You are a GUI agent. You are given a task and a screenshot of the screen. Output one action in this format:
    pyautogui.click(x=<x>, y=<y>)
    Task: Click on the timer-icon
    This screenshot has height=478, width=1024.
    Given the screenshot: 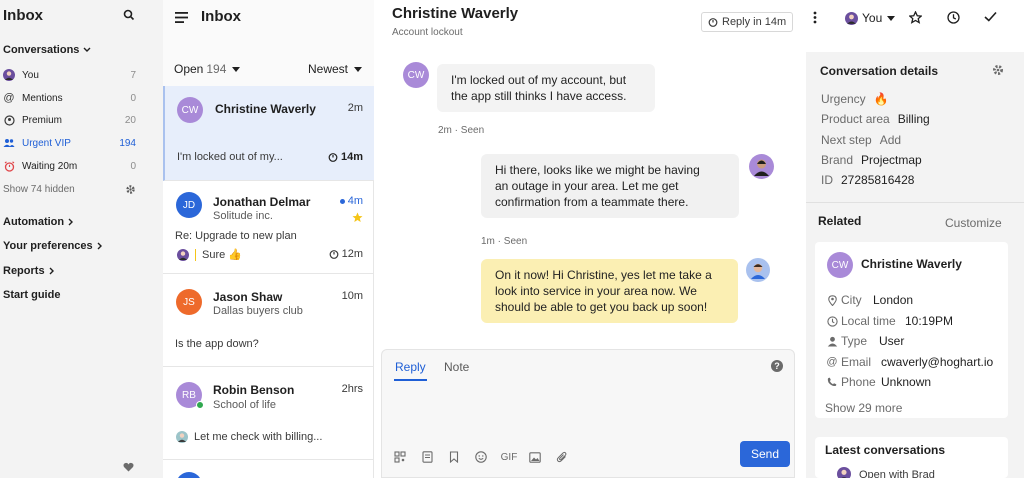 What is the action you would take?
    pyautogui.click(x=333, y=254)
    